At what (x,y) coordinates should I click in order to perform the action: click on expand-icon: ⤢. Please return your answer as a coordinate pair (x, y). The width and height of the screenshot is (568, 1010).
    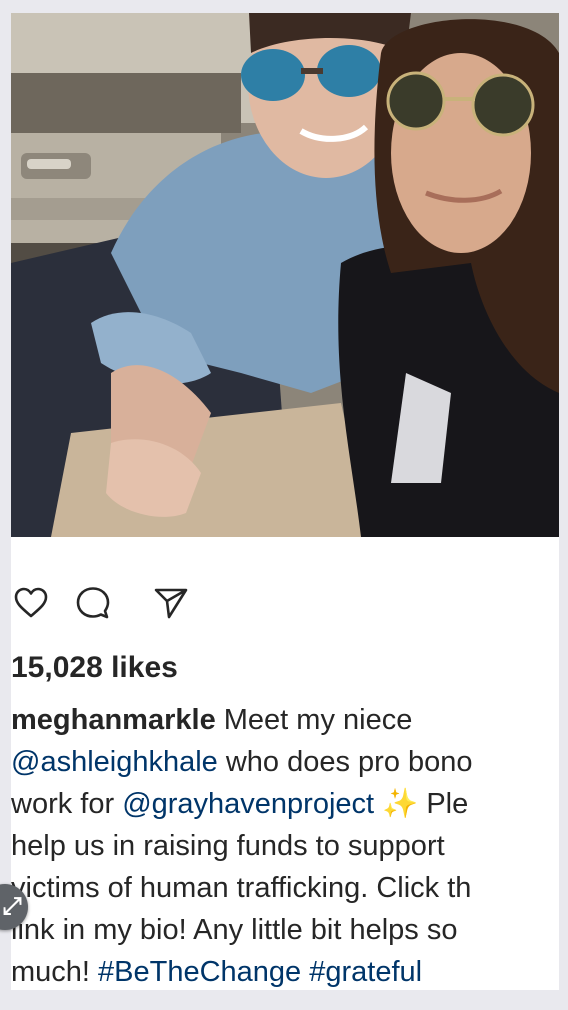
    Looking at the image, I should click on (12, 906).